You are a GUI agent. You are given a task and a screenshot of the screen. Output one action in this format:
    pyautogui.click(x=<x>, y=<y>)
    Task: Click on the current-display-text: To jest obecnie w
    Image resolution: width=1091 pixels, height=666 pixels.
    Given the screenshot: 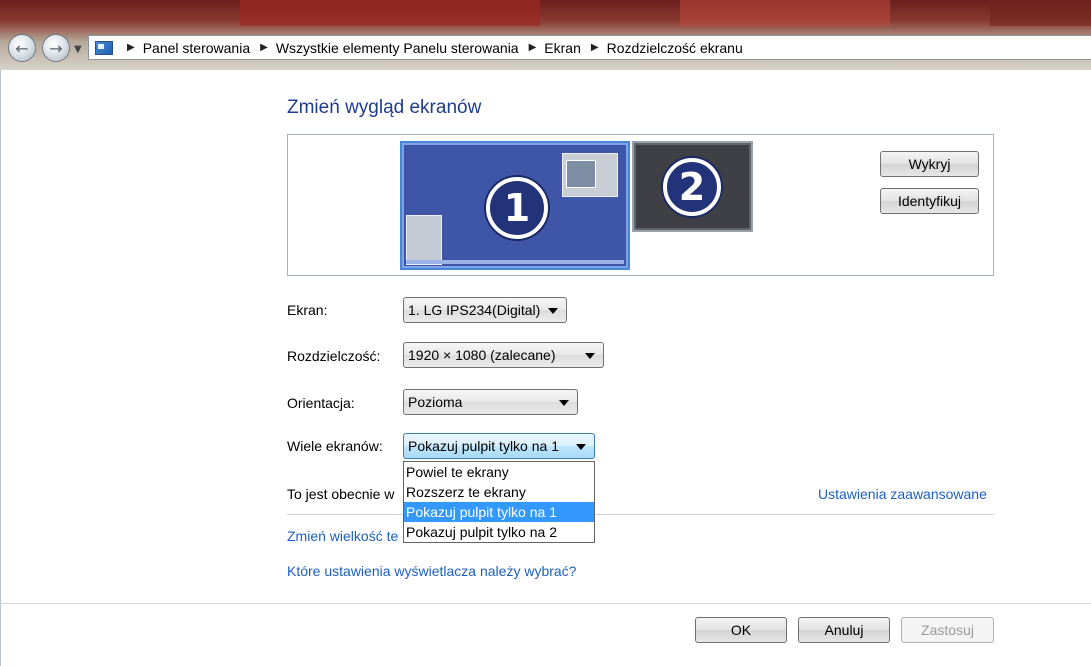 What is the action you would take?
    pyautogui.click(x=341, y=494)
    